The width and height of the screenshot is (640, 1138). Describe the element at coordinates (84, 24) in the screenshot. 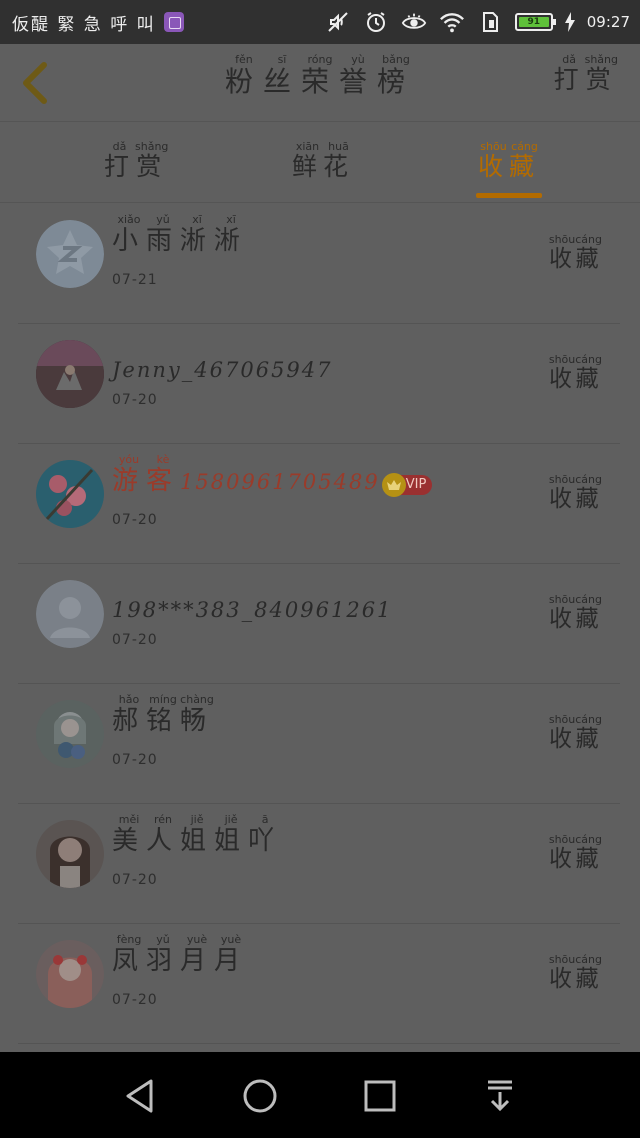

I see `status-bar-text: 仮醍 緊 急 呼 叫` at that location.